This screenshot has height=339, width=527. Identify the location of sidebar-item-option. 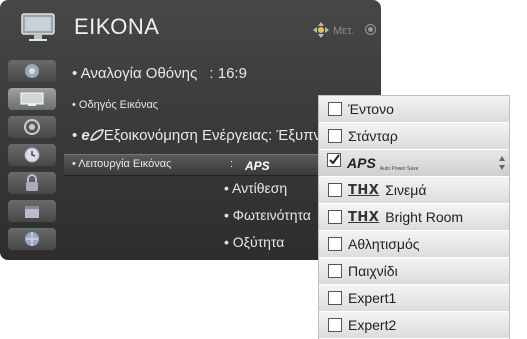
(32, 211).